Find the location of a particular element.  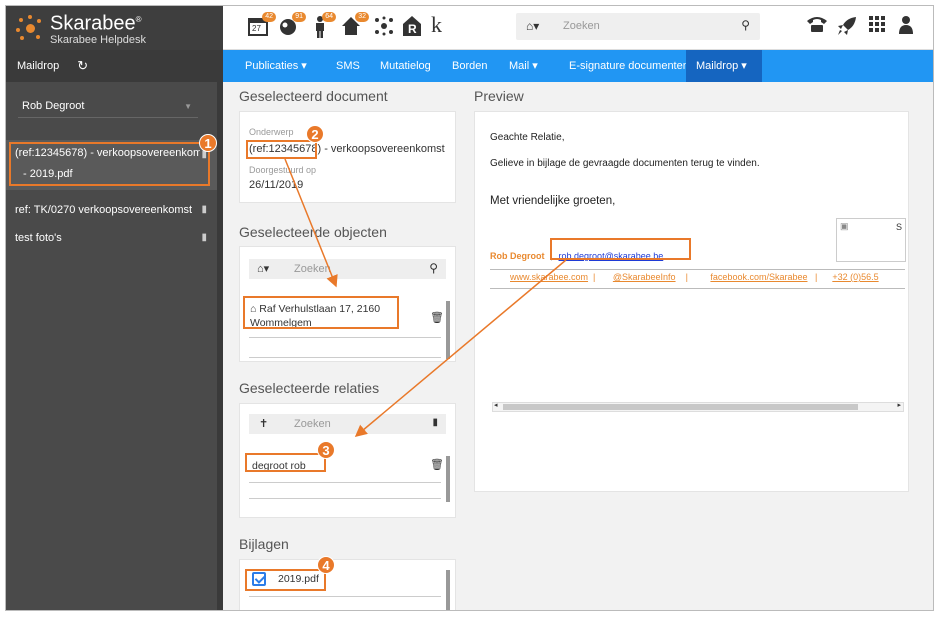

marker-3: 3 is located at coordinates (326, 450).